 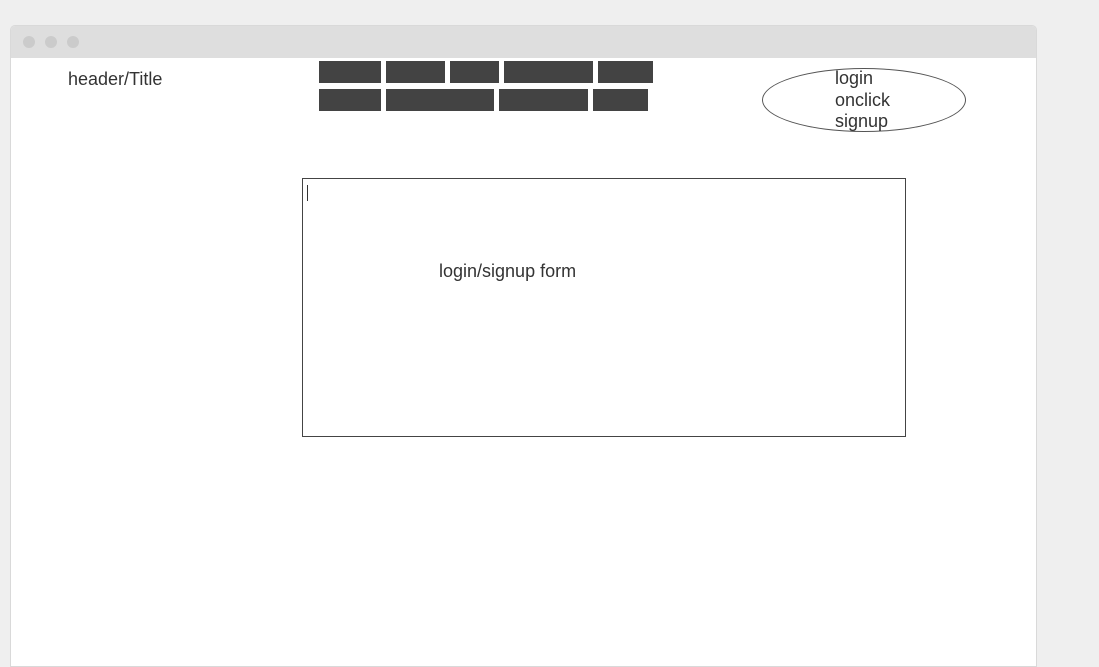 I want to click on login-label-line-3: signup, so click(x=862, y=121).